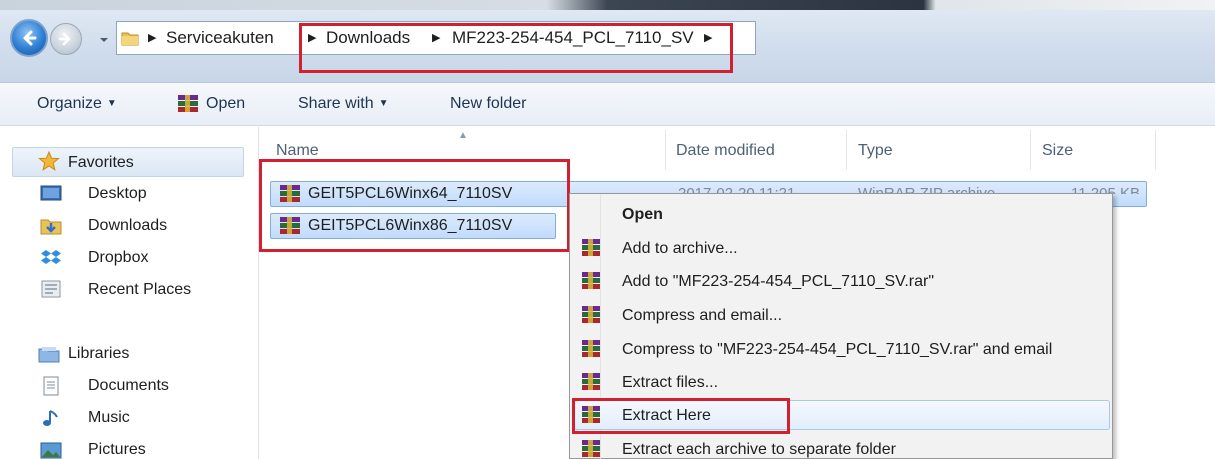 The height and width of the screenshot is (459, 1215). I want to click on downloads-folder-icon, so click(51, 227).